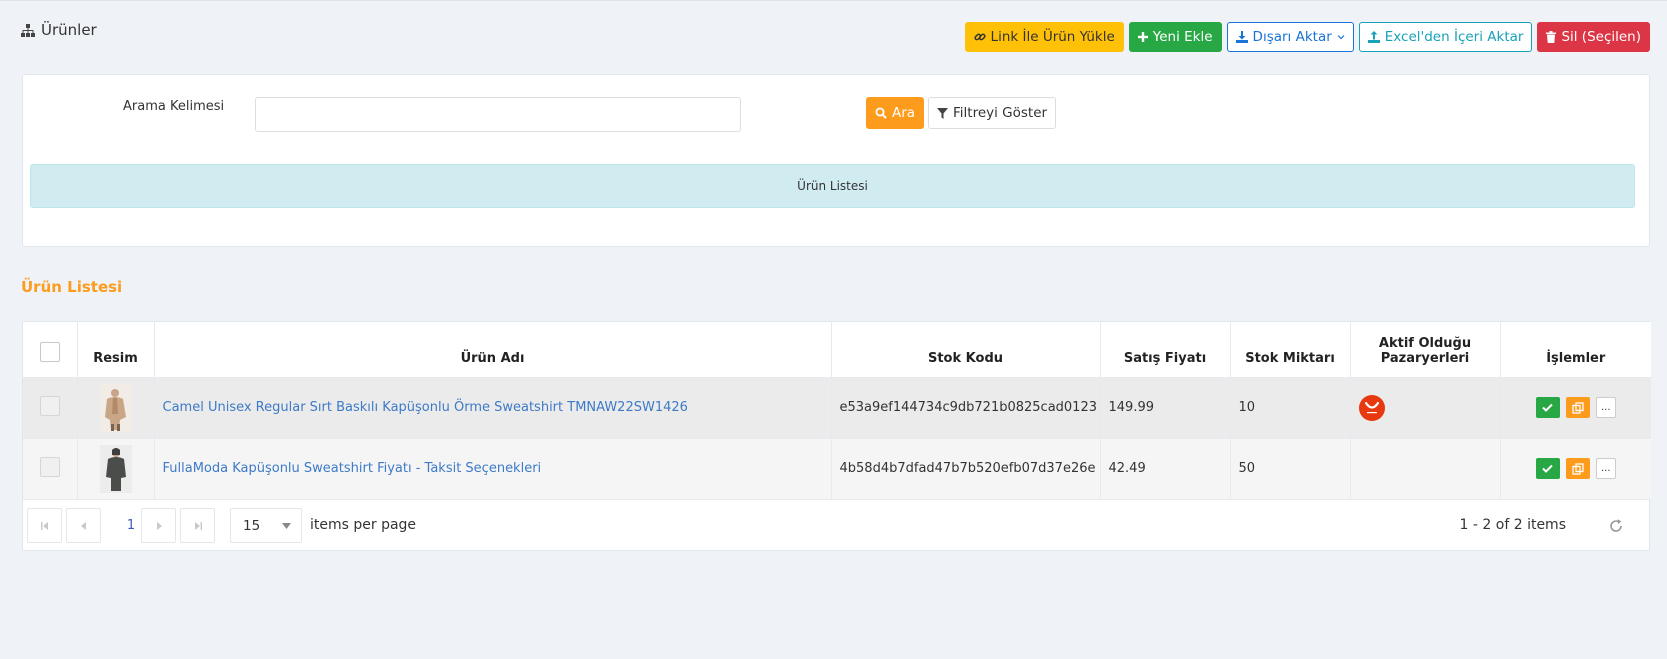 The width and height of the screenshot is (1667, 659). Describe the element at coordinates (1165, 349) in the screenshot. I see `column-header-price: Satış Fiyatı` at that location.